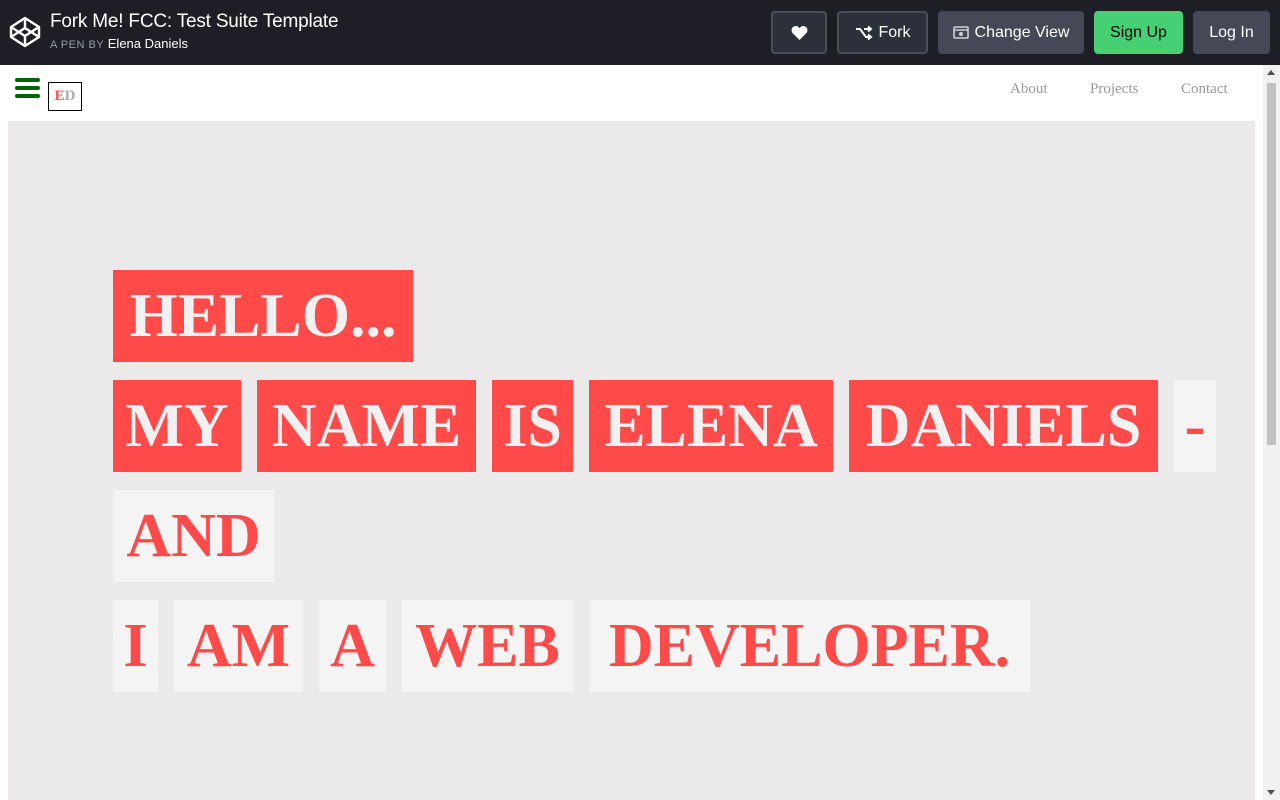 The height and width of the screenshot is (800, 1280). I want to click on hero-word: IS, so click(532, 426).